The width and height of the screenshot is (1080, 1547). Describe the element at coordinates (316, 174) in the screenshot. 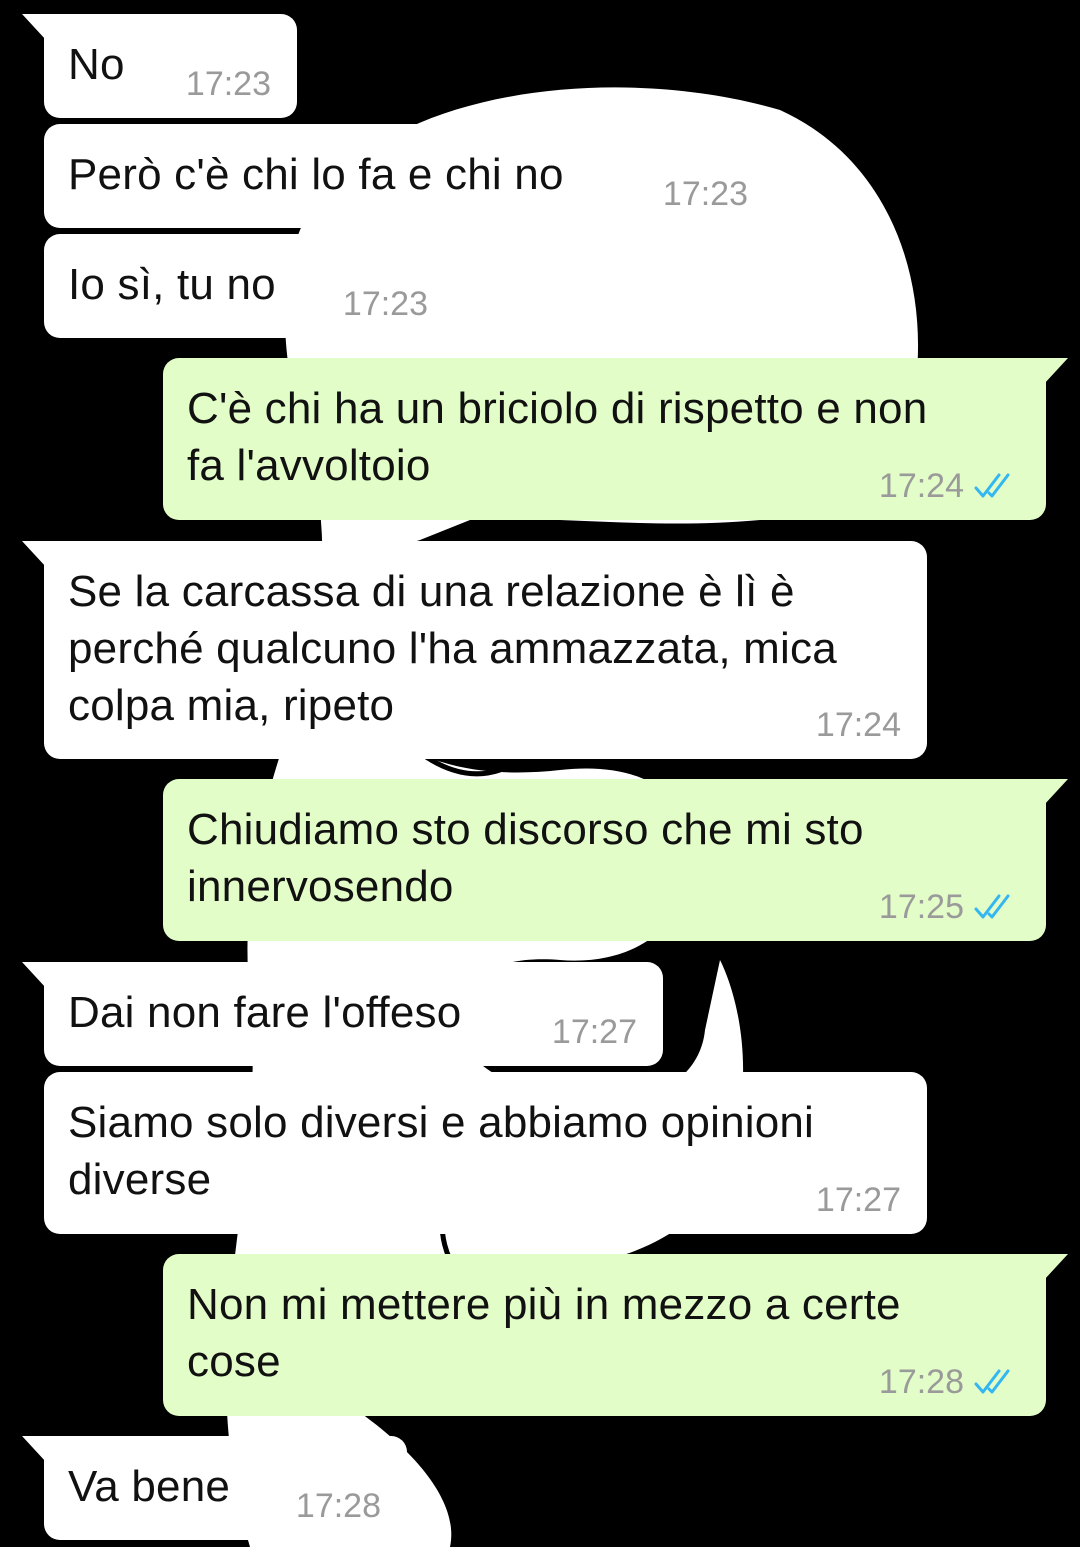

I see `message-text: Però c'è chi lo fa e chi no` at that location.